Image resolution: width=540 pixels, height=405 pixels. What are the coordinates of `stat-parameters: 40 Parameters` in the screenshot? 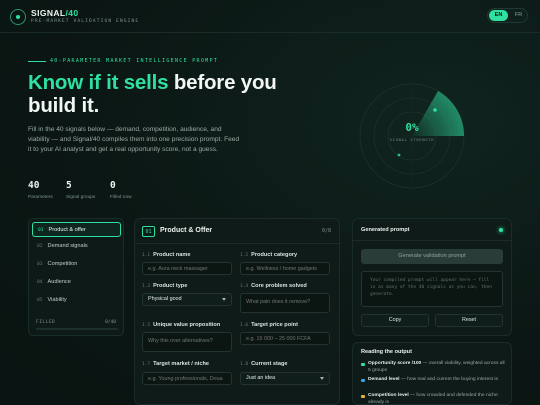 It's located at (40, 190).